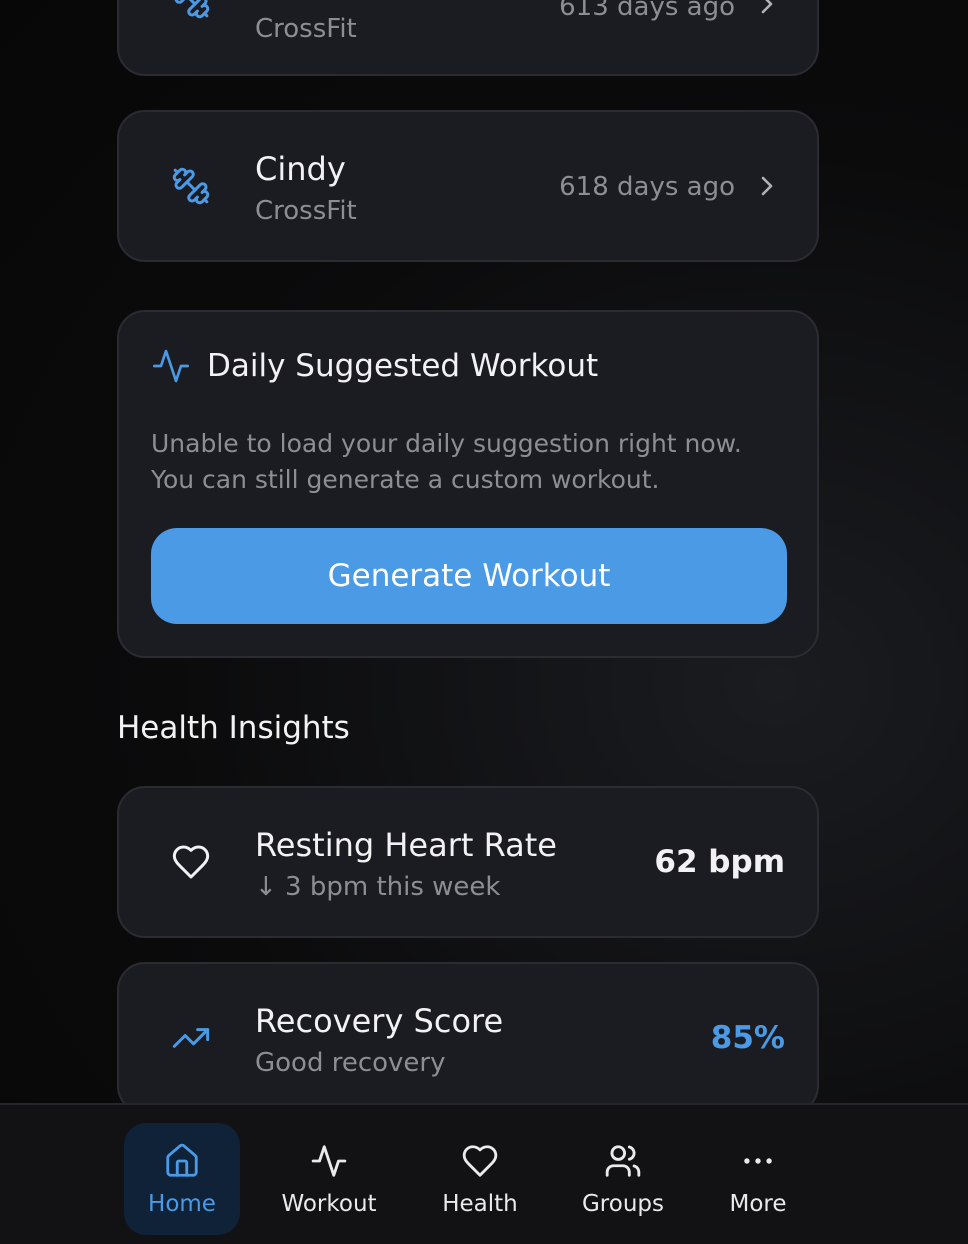 Image resolution: width=968 pixels, height=1244 pixels. Describe the element at coordinates (469, 576) in the screenshot. I see `generate-workout-button: Generate Workout` at that location.